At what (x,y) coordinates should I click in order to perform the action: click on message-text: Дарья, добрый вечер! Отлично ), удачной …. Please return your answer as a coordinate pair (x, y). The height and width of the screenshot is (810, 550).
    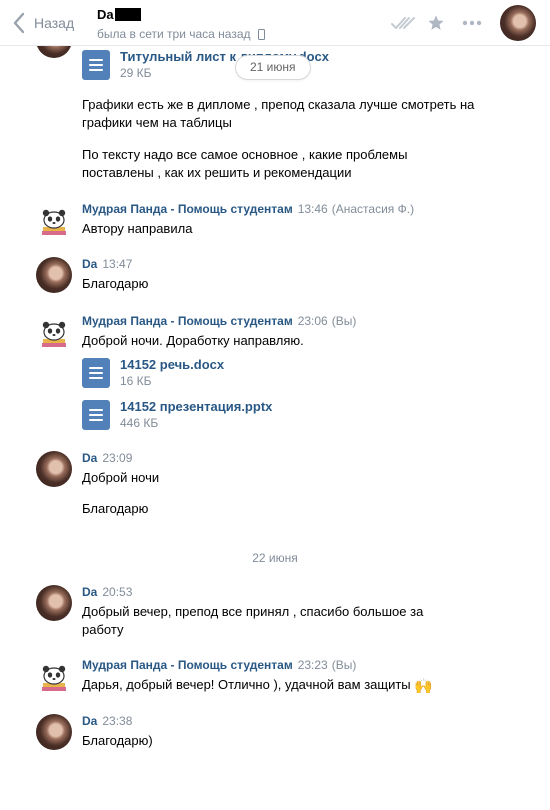
    Looking at the image, I should click on (246, 684).